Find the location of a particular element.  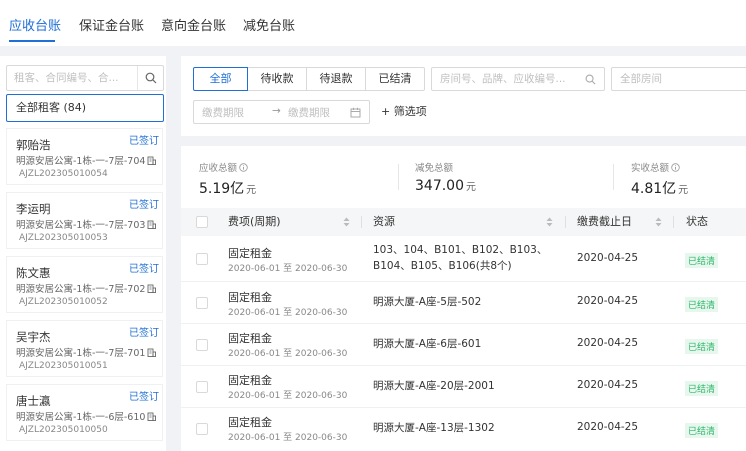

date-start-placeholder: 缴费期限 is located at coordinates (223, 113).